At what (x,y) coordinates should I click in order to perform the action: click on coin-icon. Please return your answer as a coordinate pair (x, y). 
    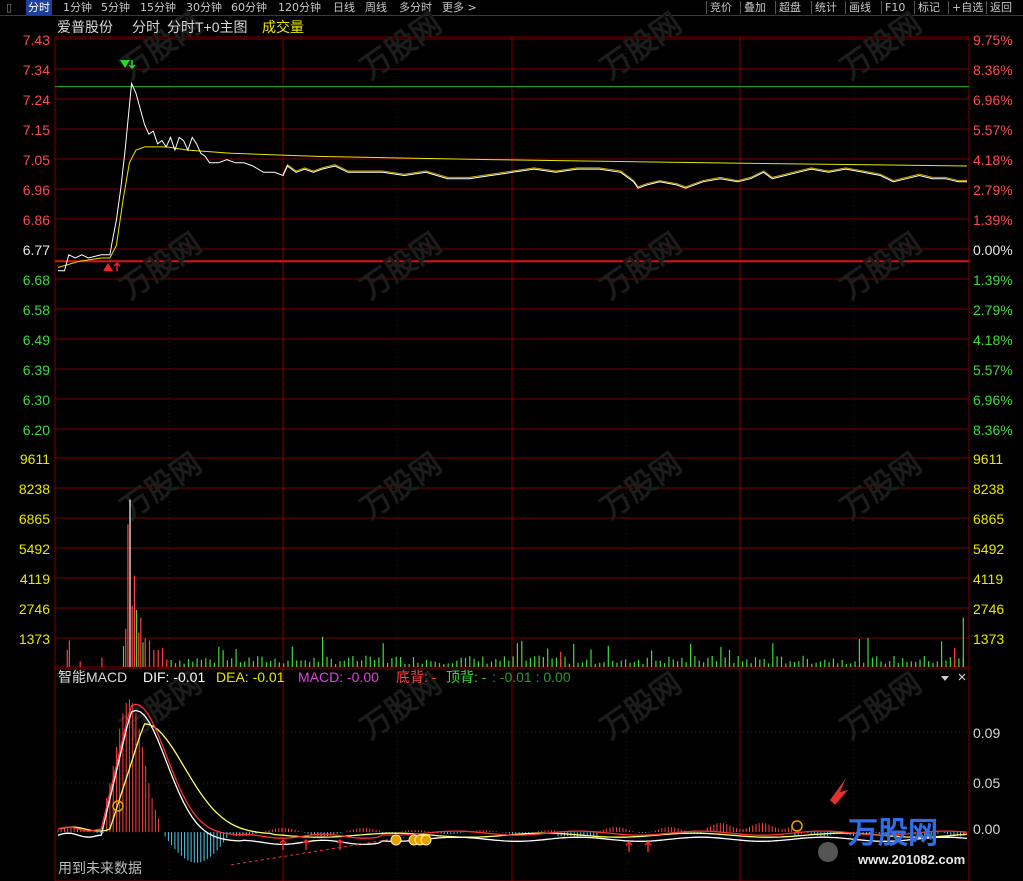
    Looking at the image, I should click on (426, 840).